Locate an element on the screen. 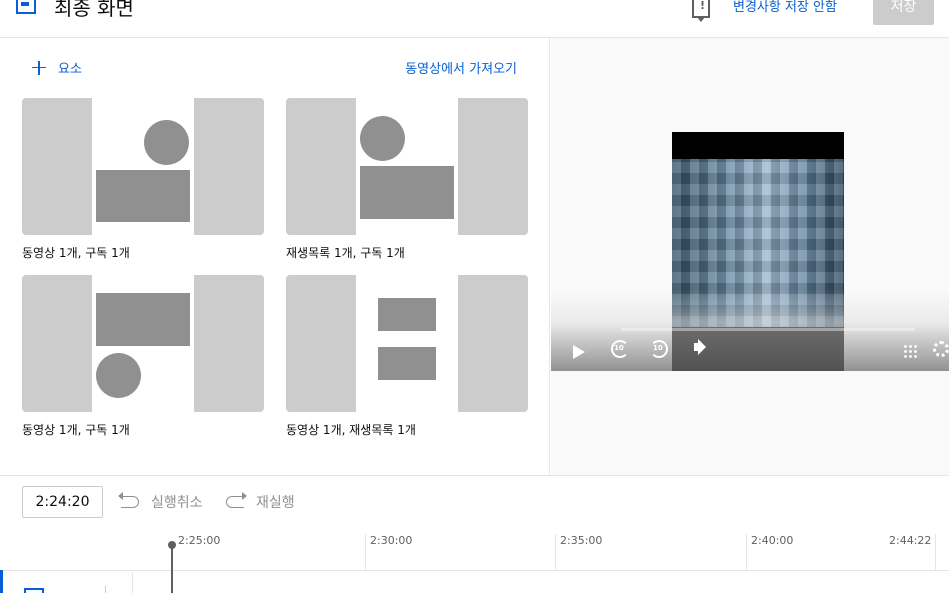 This screenshot has width=949, height=593. tick-label: 2:40:00 is located at coordinates (772, 540).